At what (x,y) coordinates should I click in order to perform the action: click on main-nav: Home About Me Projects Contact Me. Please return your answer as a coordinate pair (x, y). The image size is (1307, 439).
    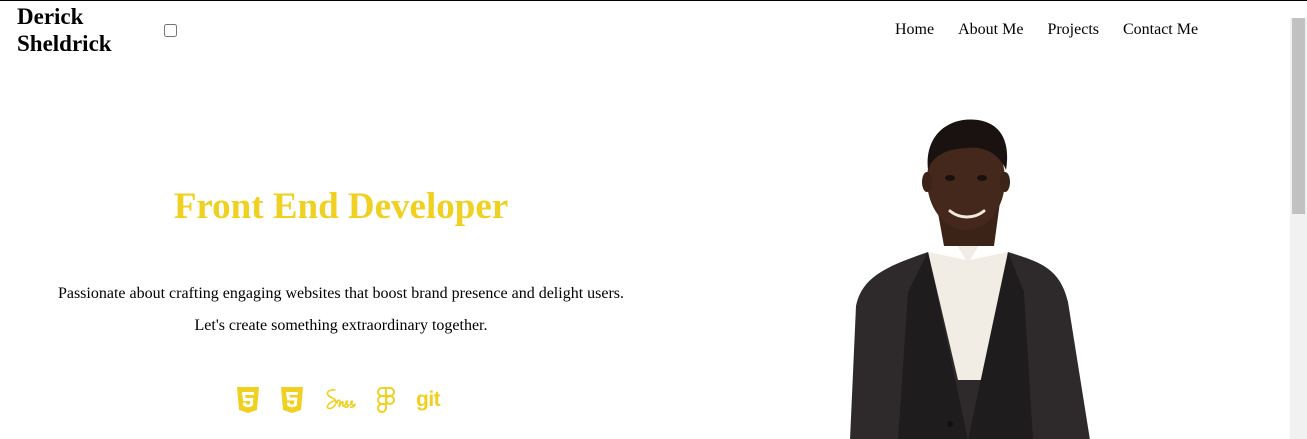
    Looking at the image, I should click on (1046, 30).